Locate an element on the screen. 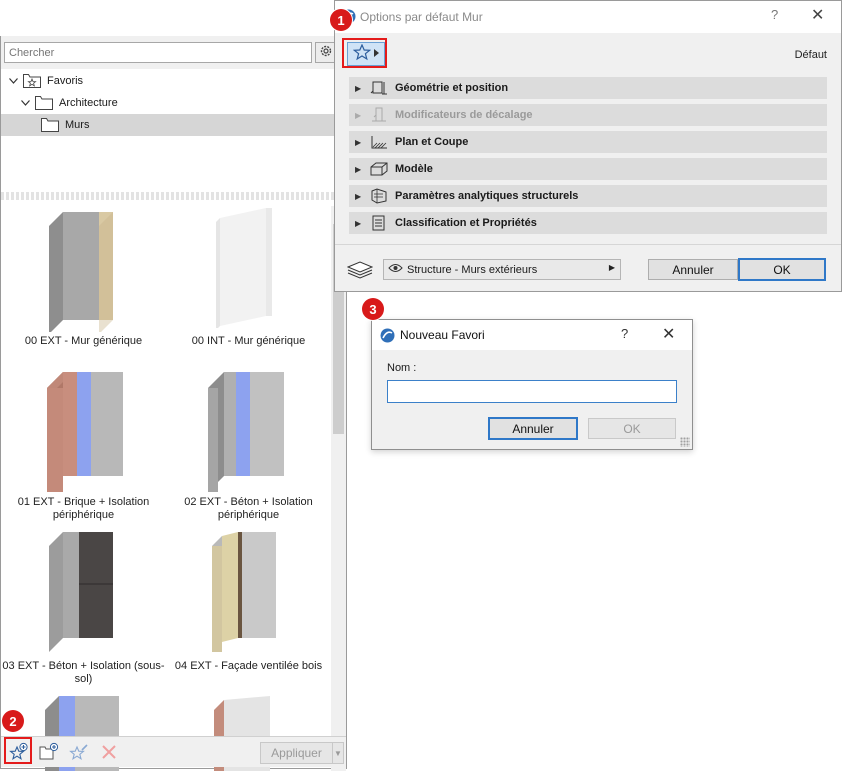  layer-dropdown: Structure - Murs extérieurs ▶ is located at coordinates (502, 269).